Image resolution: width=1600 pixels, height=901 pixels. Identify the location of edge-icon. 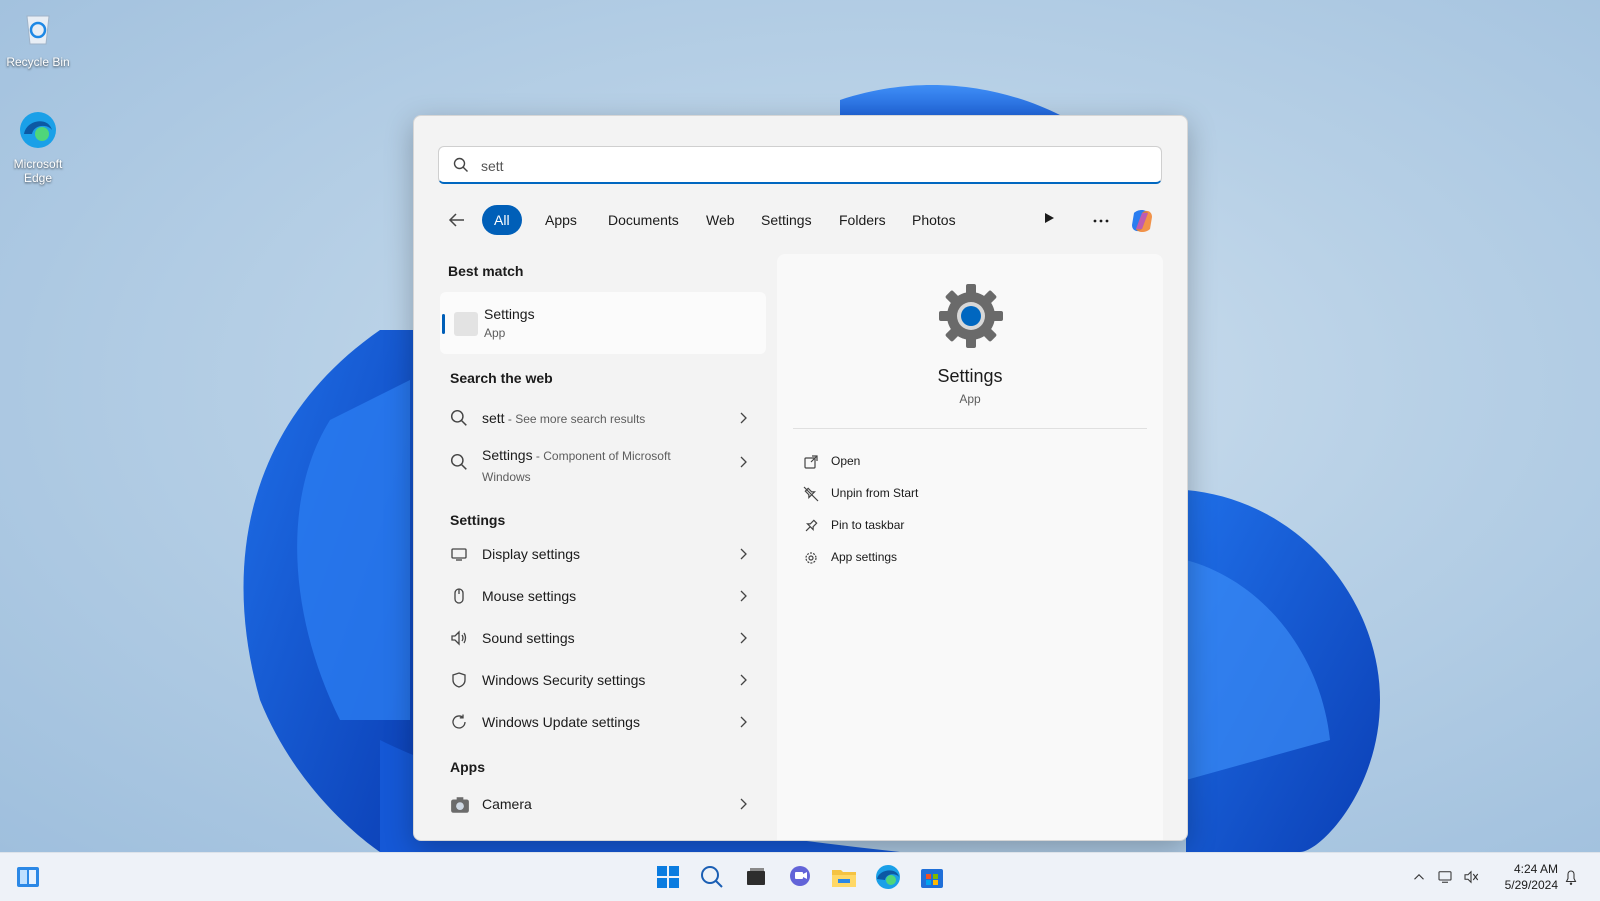
(38, 130).